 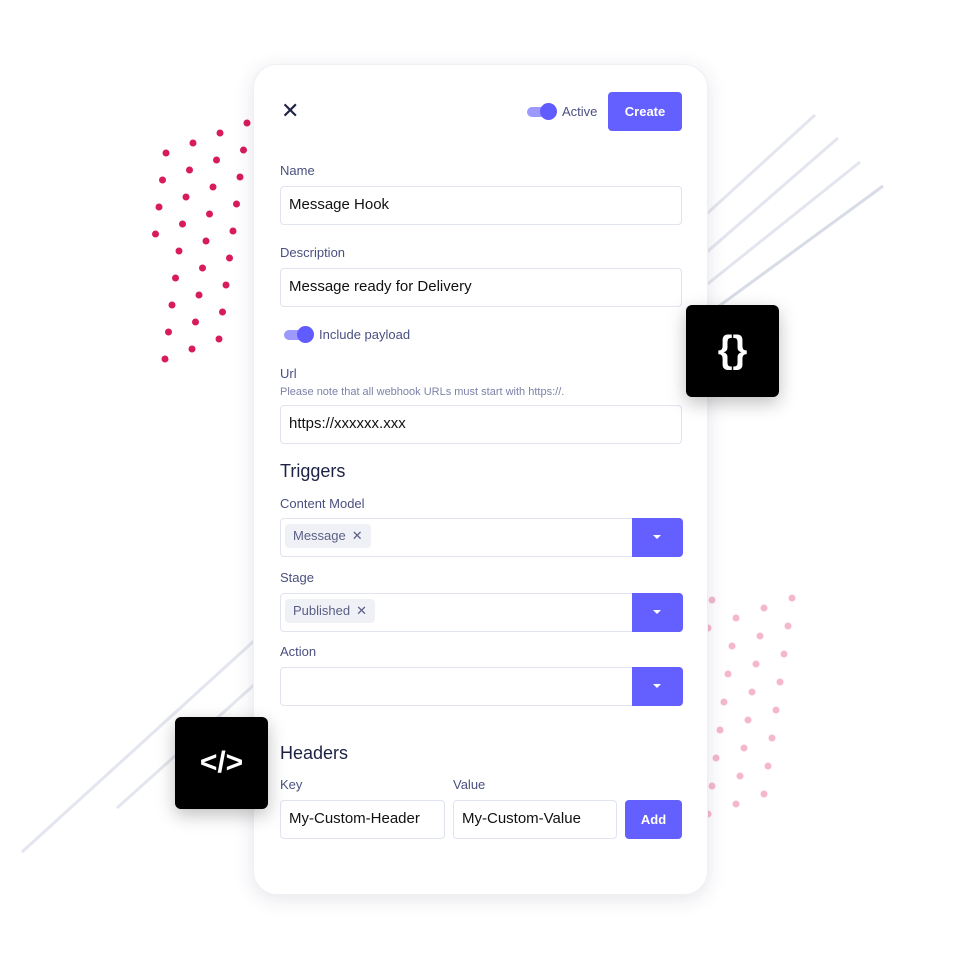 I want to click on content-model-chip: Message ✕, so click(x=328, y=536).